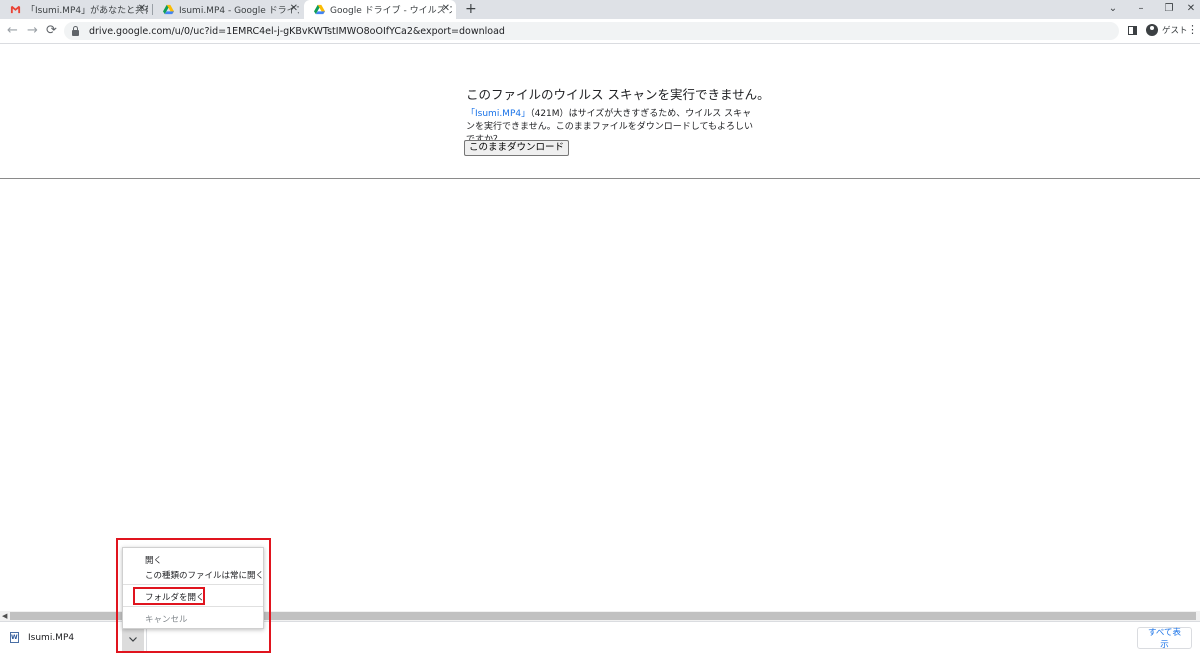  Describe the element at coordinates (1164, 638) in the screenshot. I see `show-all-downloads-button: すべて表示` at that location.